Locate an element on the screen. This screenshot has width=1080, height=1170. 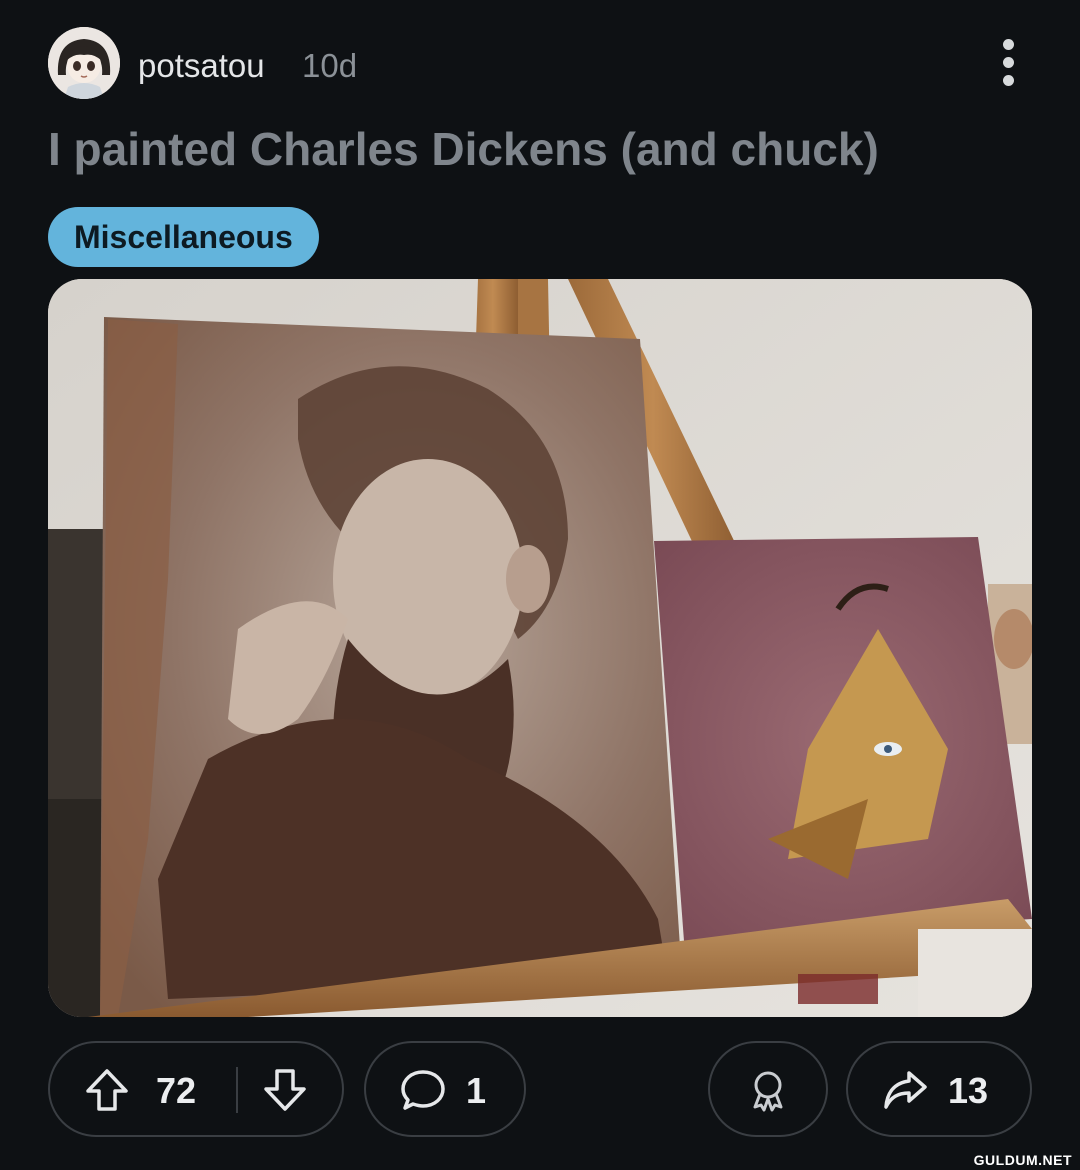
upvote-count: 72 is located at coordinates (176, 1090).